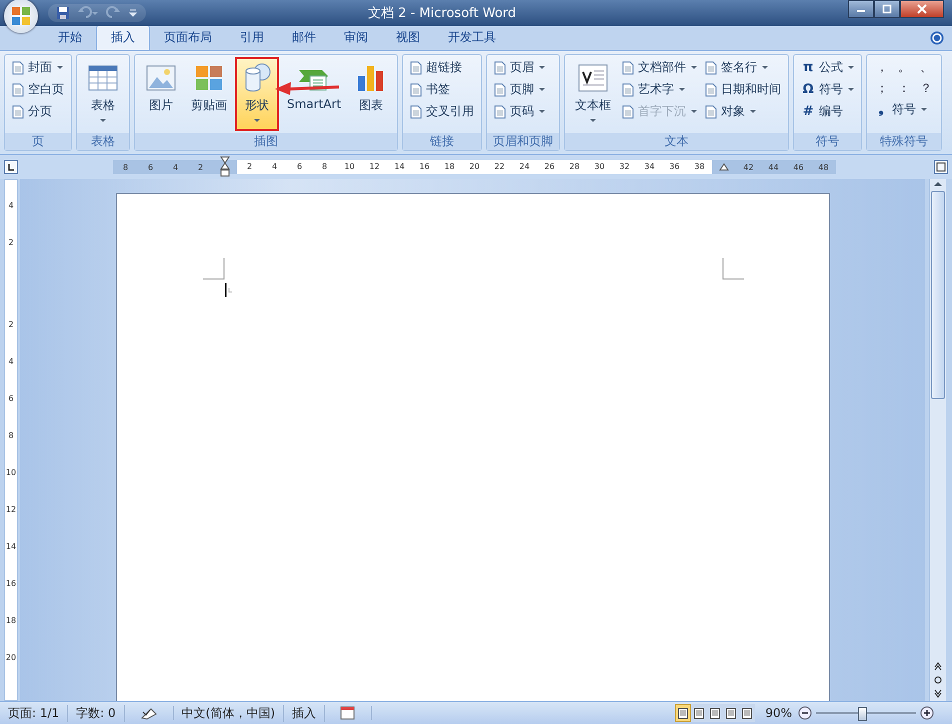 This screenshot has width=952, height=724. What do you see at coordinates (519, 89) in the screenshot?
I see `ribbon-item: 页脚` at bounding box center [519, 89].